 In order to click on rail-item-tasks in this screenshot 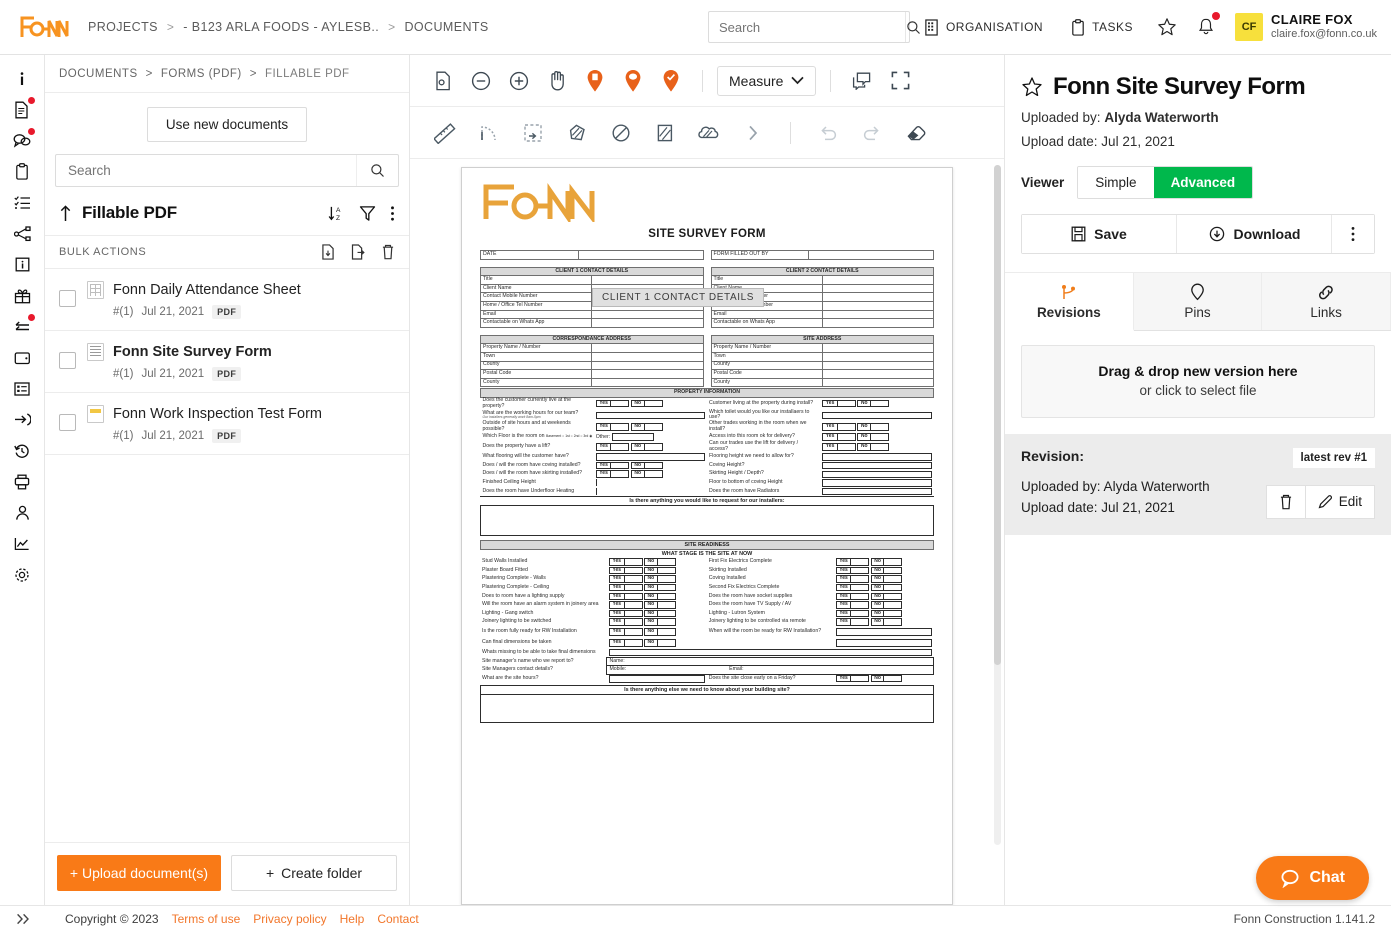, I will do `click(22, 171)`.